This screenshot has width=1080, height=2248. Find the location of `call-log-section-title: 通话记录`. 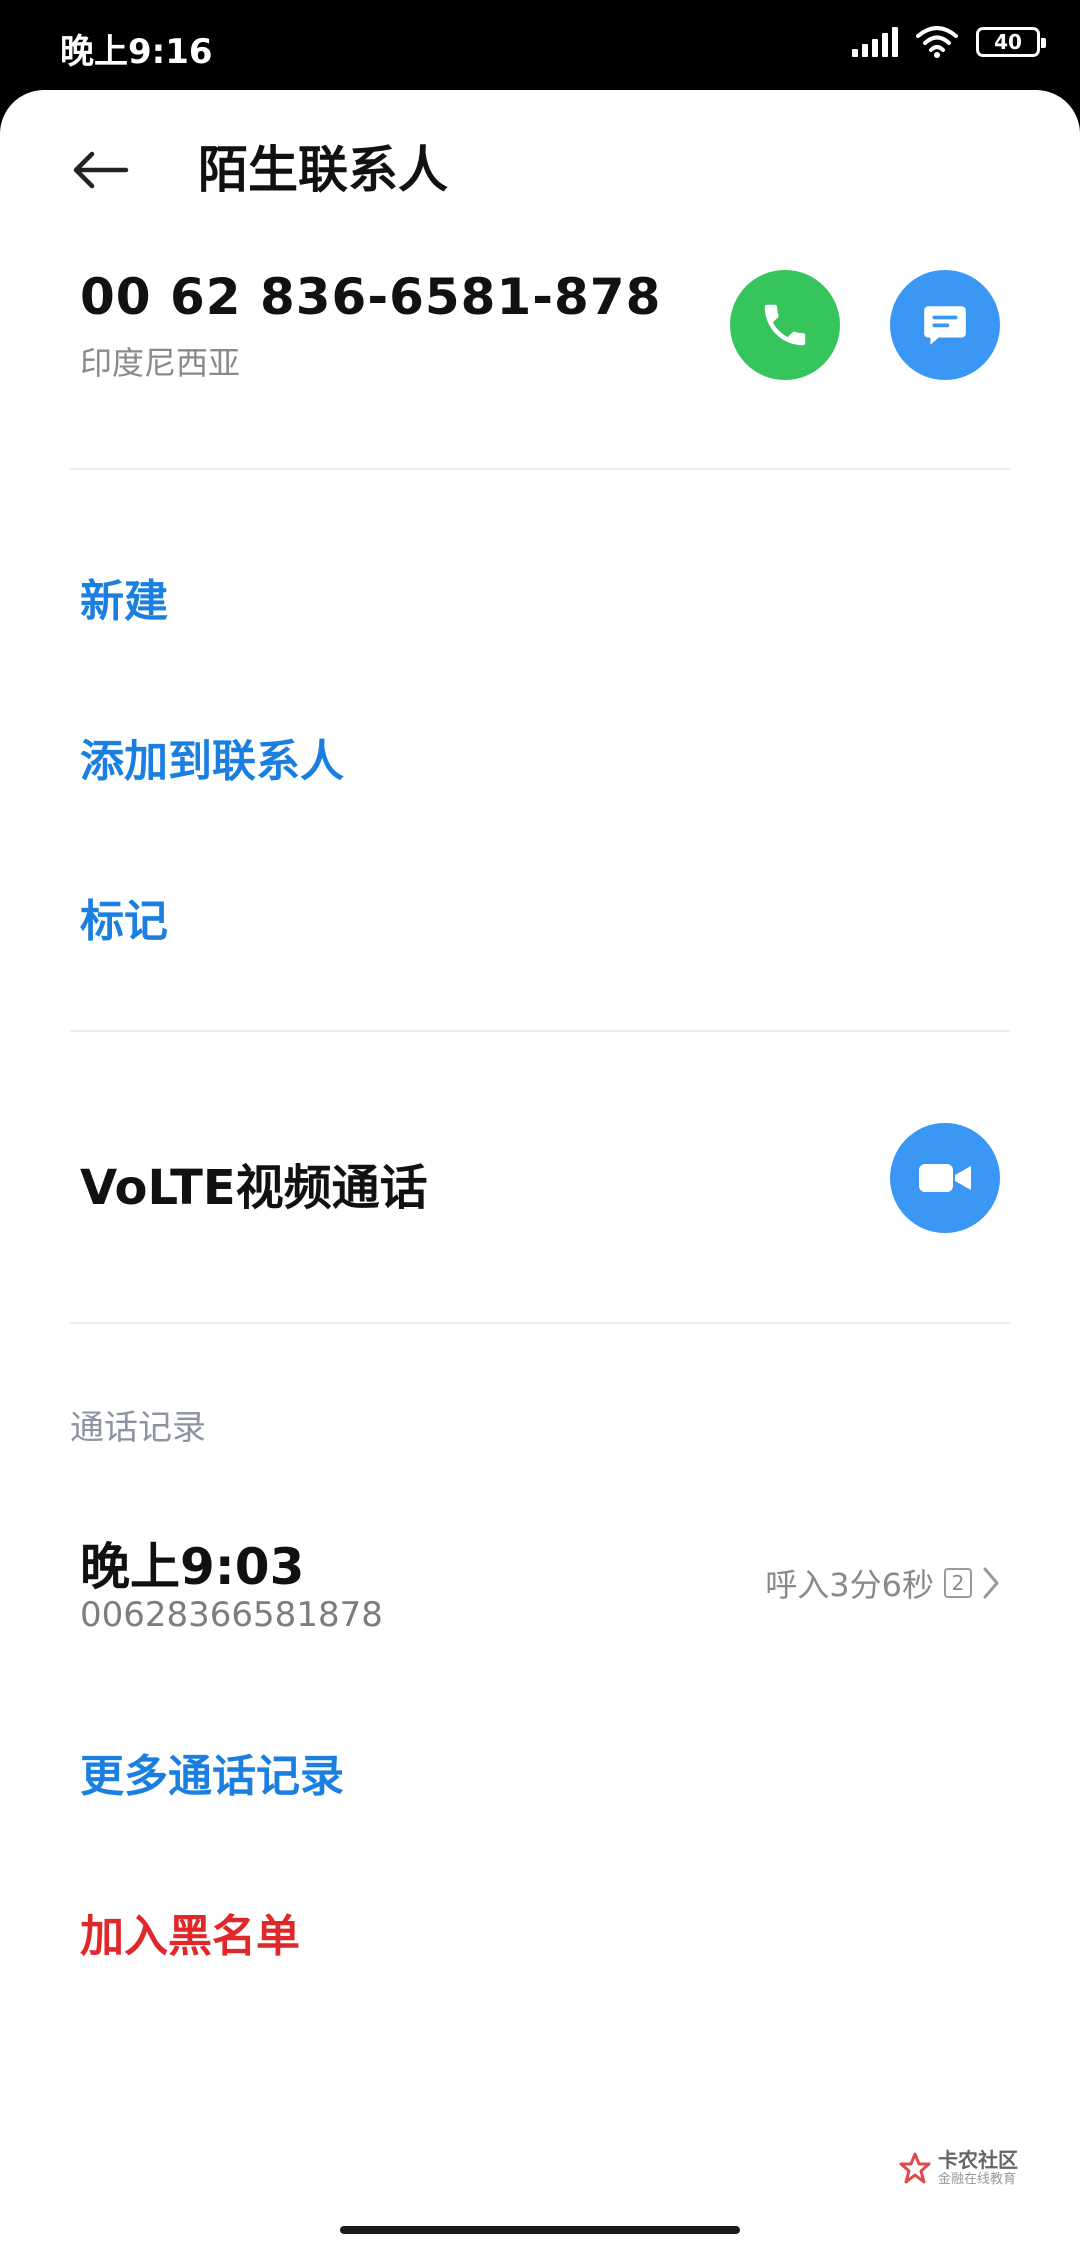

call-log-section-title: 通话记录 is located at coordinates (138, 1428).